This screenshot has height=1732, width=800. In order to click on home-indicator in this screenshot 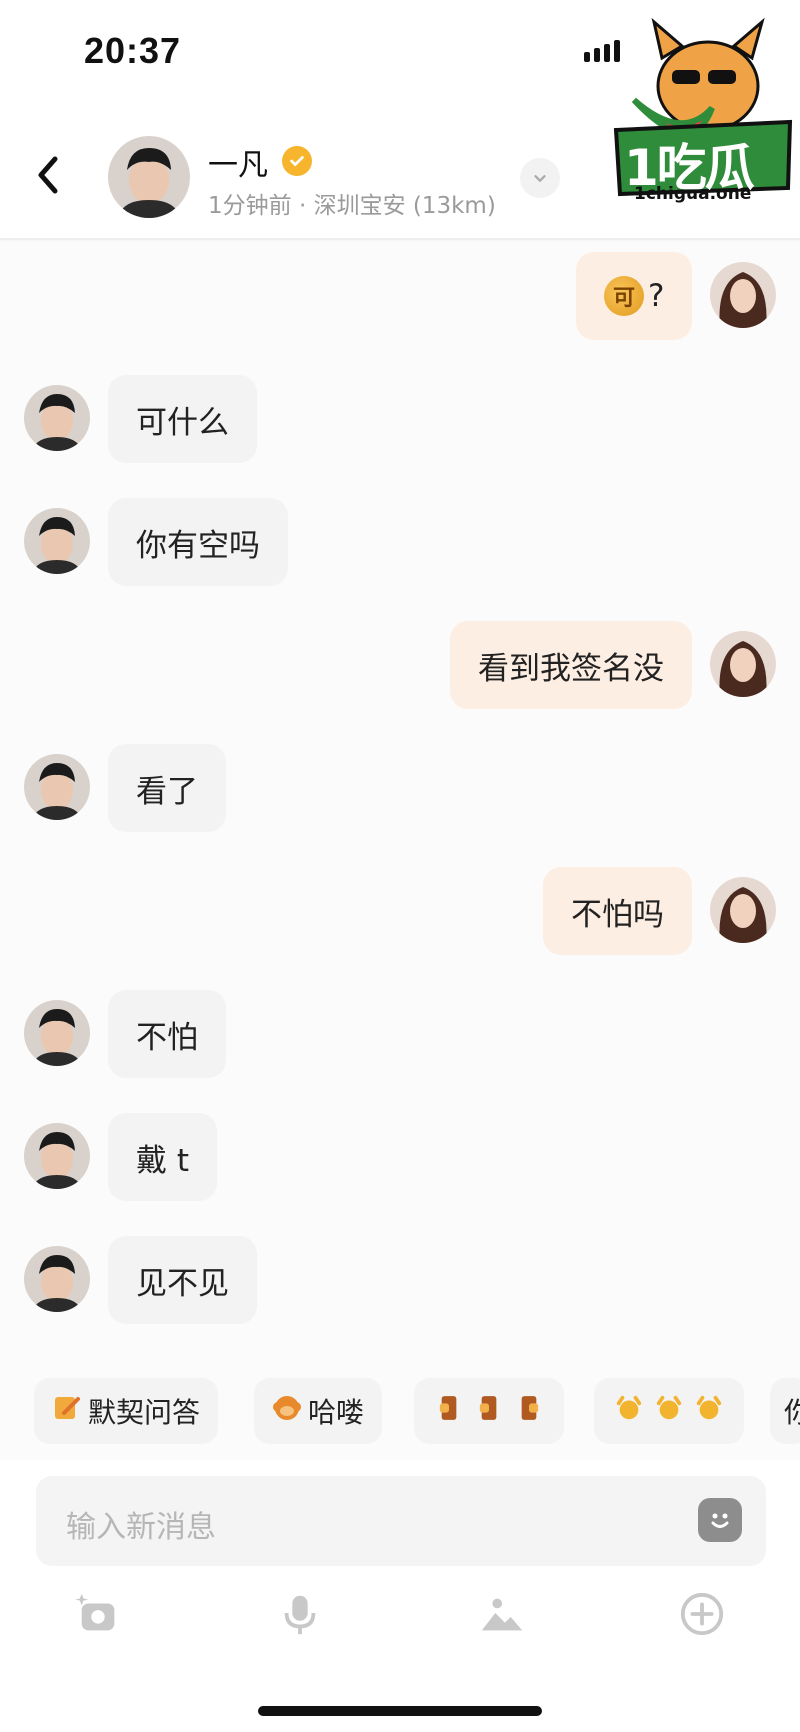, I will do `click(400, 1711)`.